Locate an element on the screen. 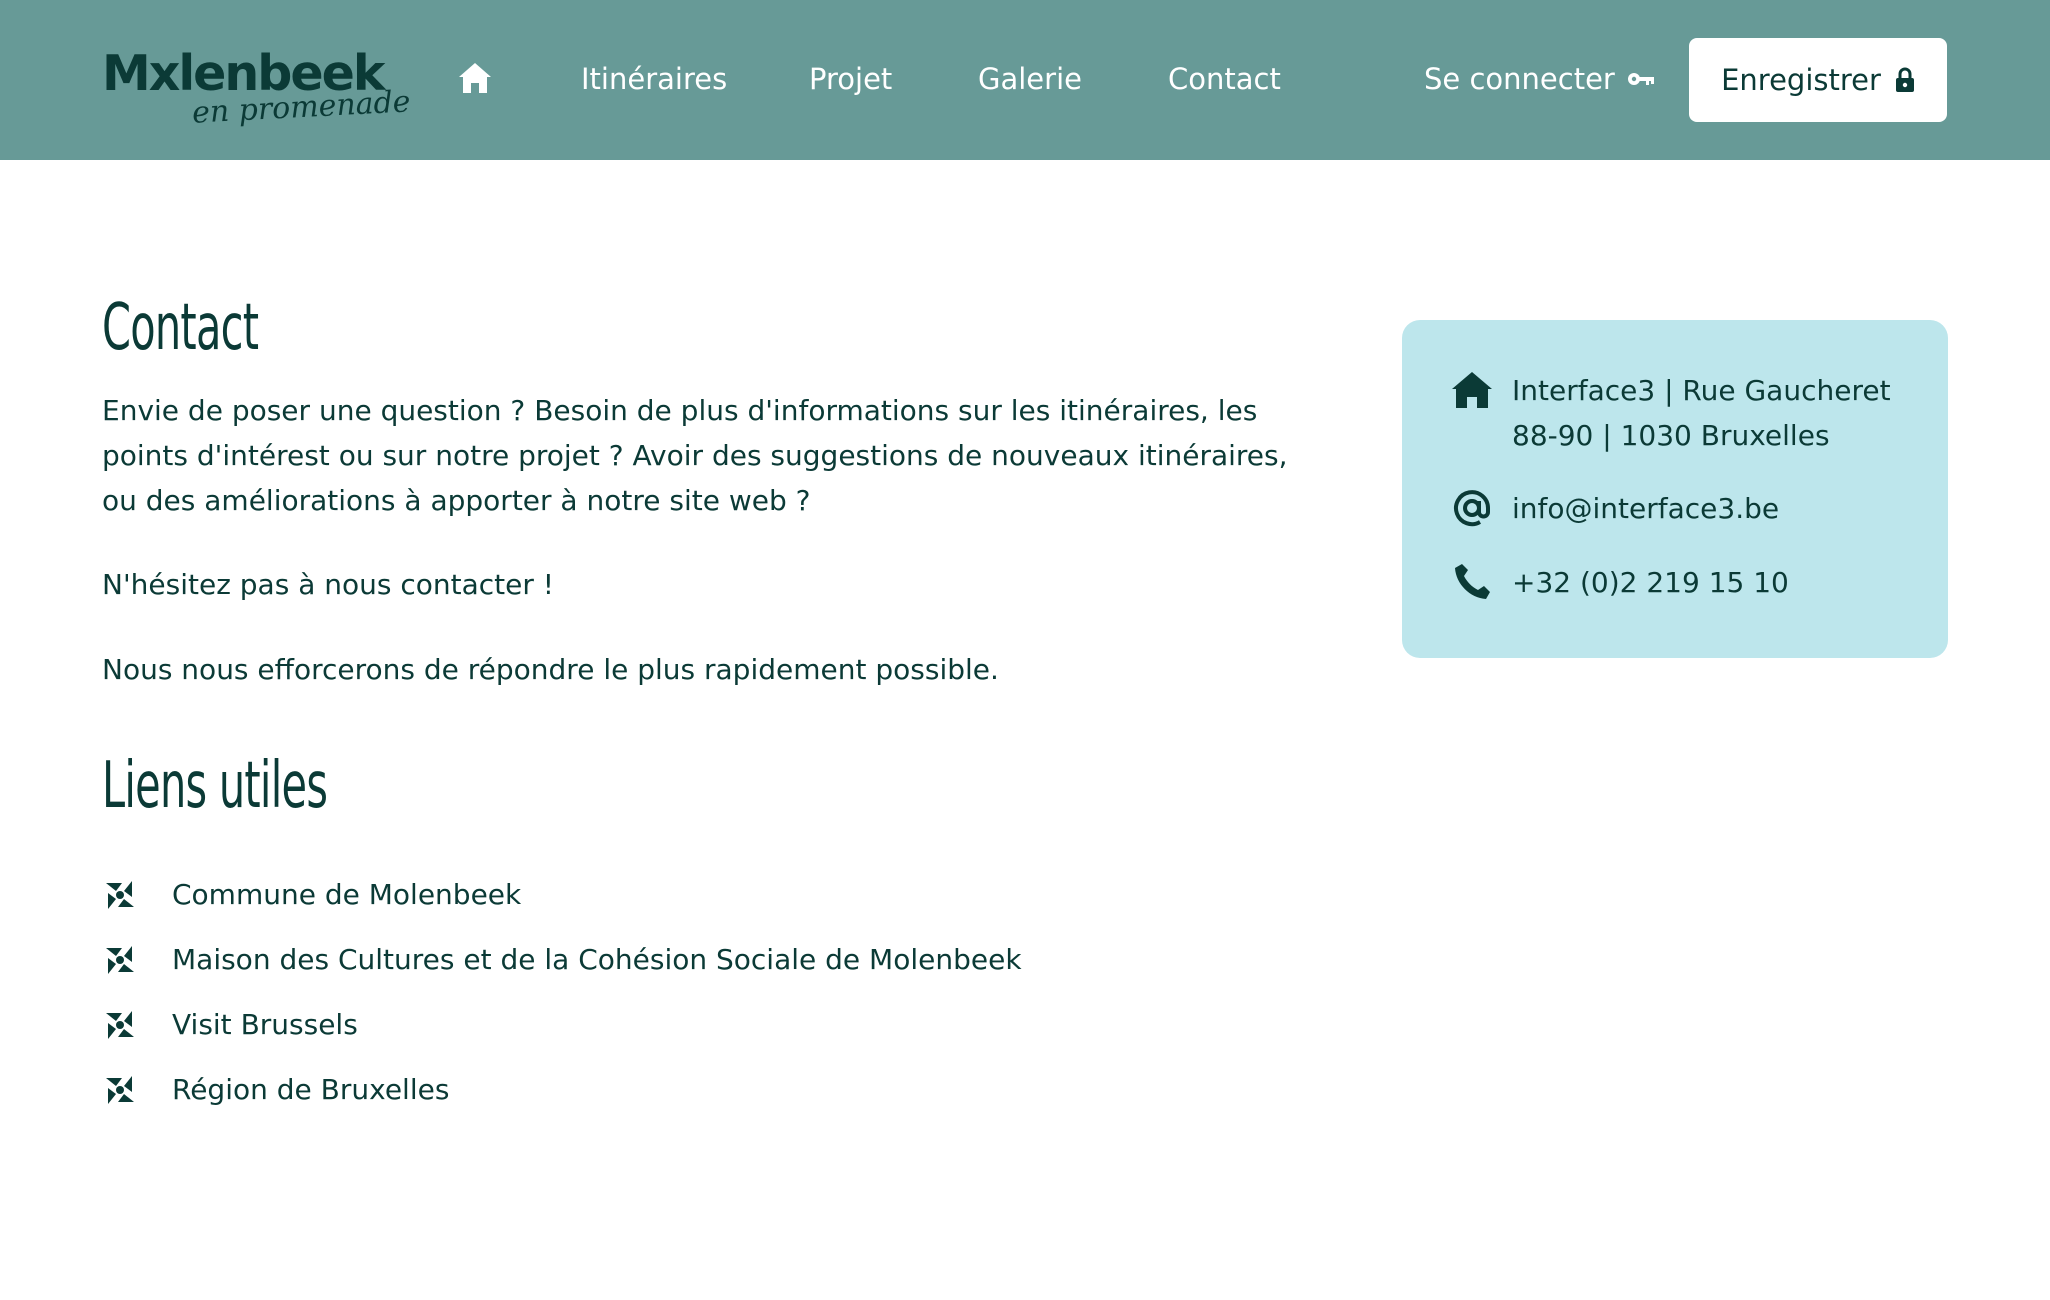  link-region-bruxelles: Région de Bruxelles is located at coordinates (310, 1089).